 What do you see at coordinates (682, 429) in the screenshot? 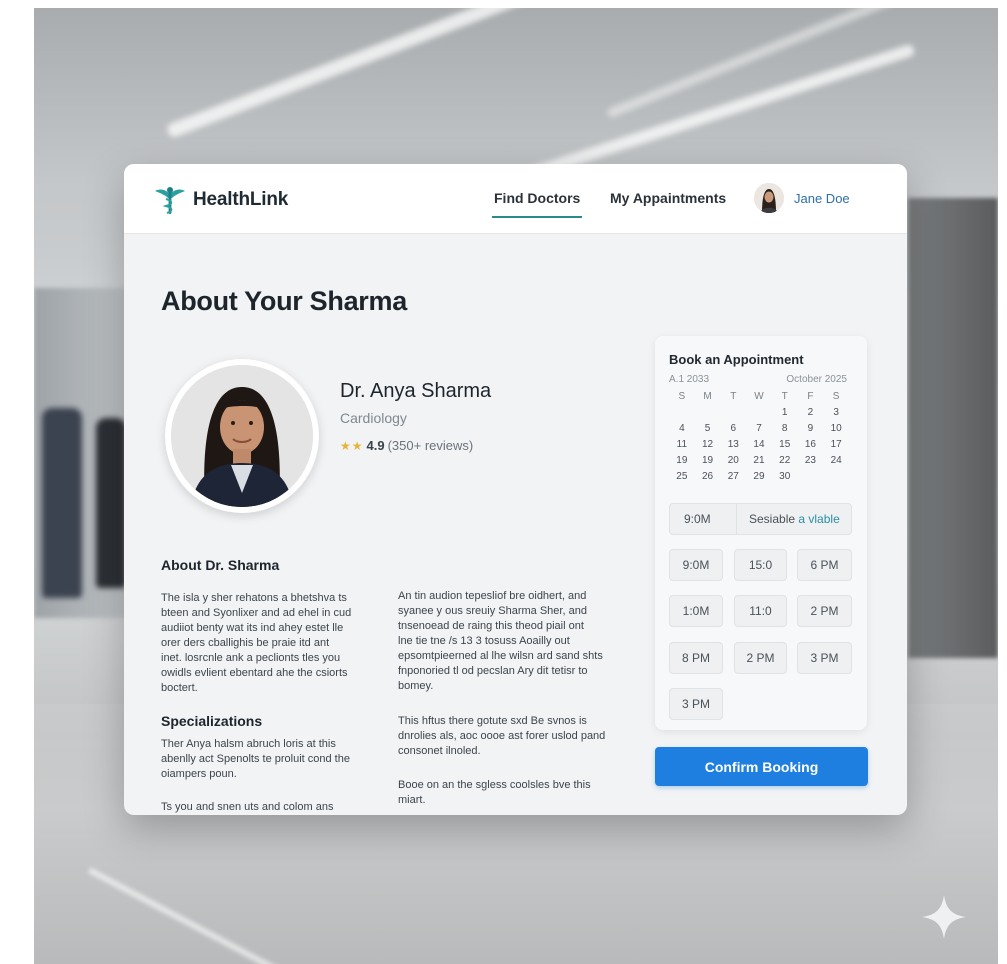
I see `calendar-day: 4` at bounding box center [682, 429].